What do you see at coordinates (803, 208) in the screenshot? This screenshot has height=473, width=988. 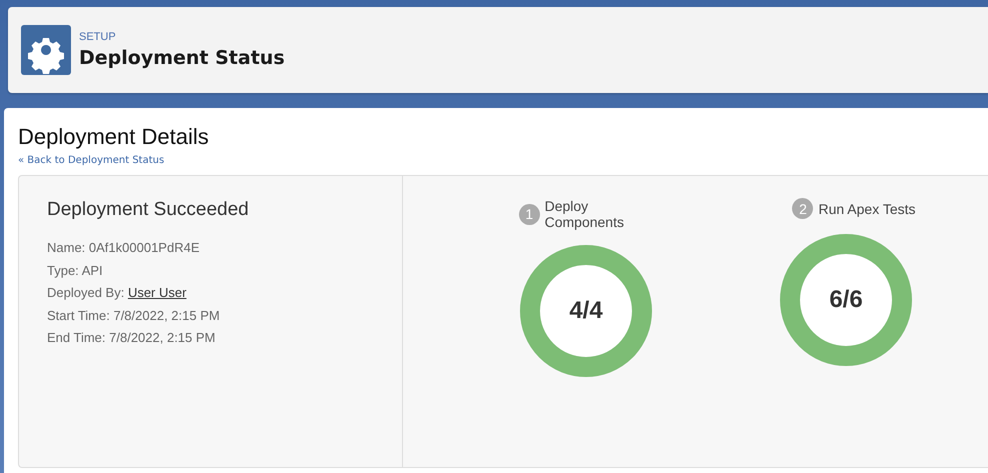 I see `step-number: 2` at bounding box center [803, 208].